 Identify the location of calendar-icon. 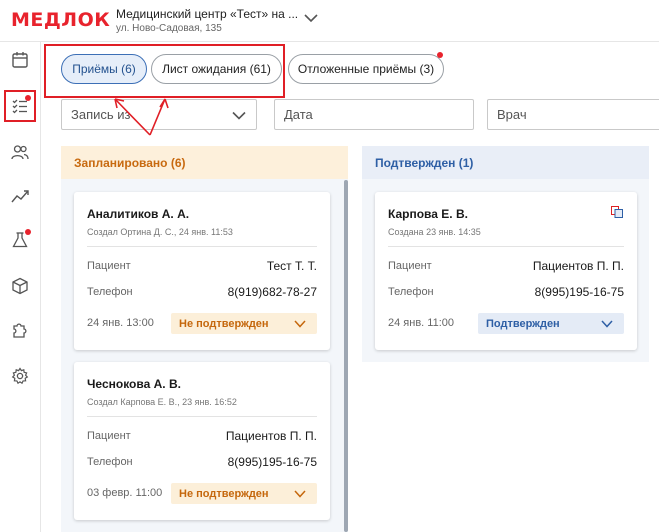
(20, 60).